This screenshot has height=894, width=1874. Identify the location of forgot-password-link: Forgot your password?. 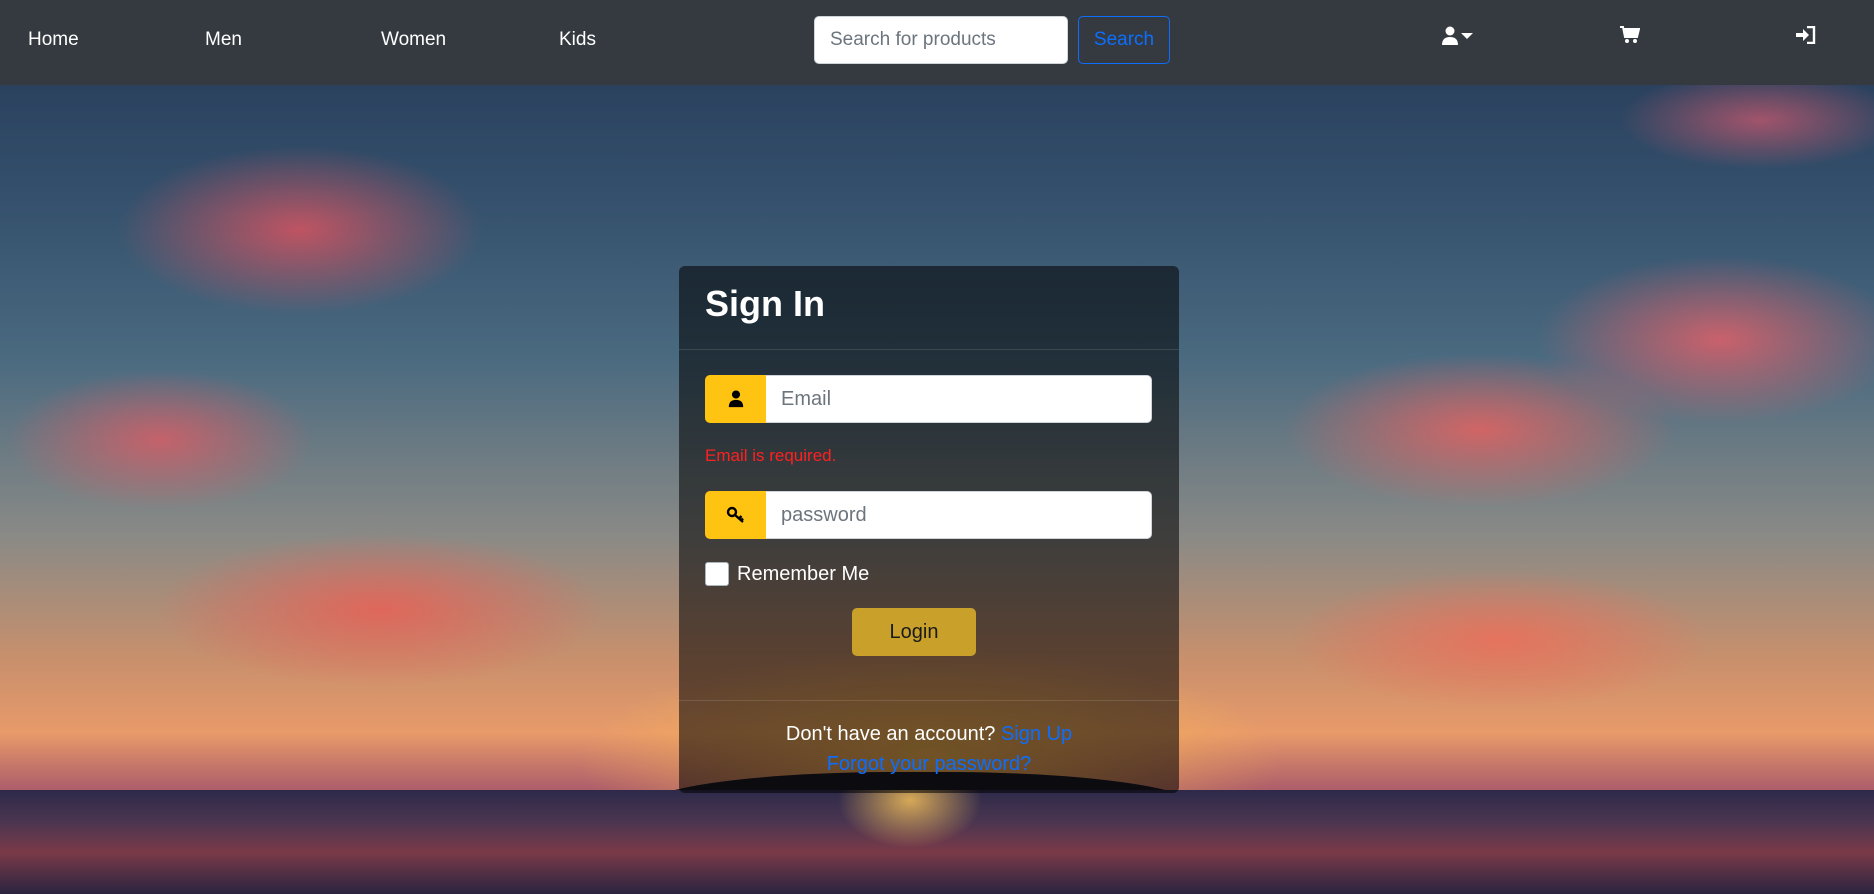
(929, 764).